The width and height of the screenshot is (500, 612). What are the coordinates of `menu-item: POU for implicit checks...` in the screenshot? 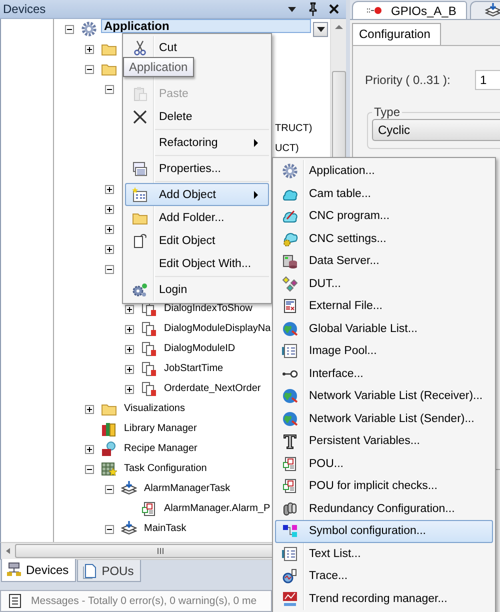 It's located at (384, 486).